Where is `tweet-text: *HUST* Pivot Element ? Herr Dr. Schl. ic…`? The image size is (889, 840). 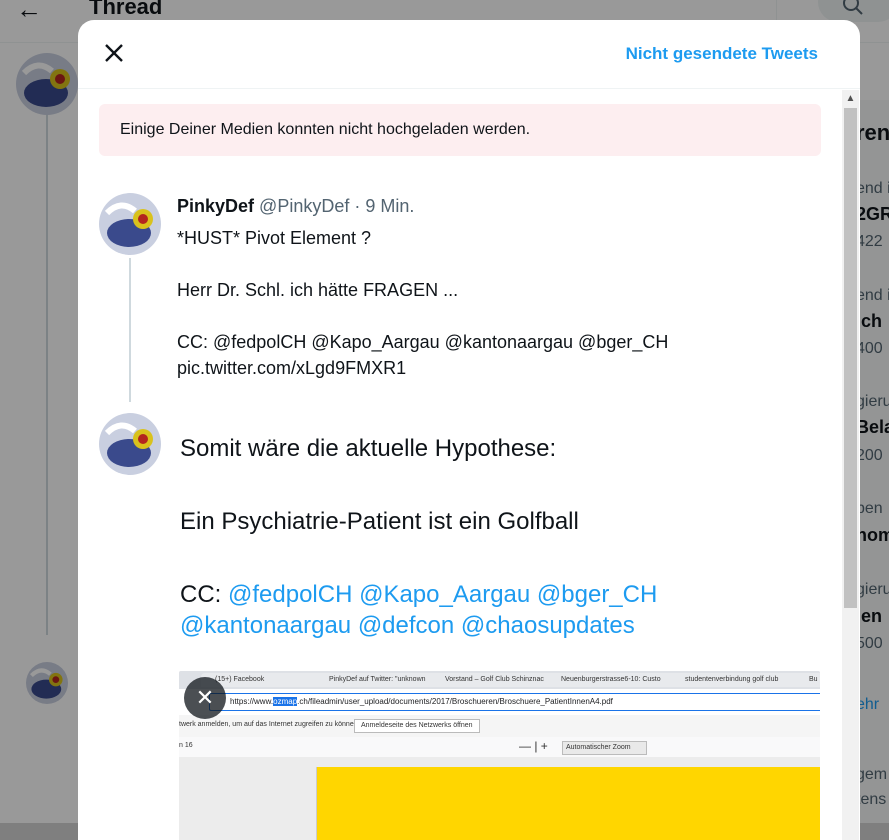
tweet-text: *HUST* Pivot Element ? Herr Dr. Schl. ic… is located at coordinates (422, 303).